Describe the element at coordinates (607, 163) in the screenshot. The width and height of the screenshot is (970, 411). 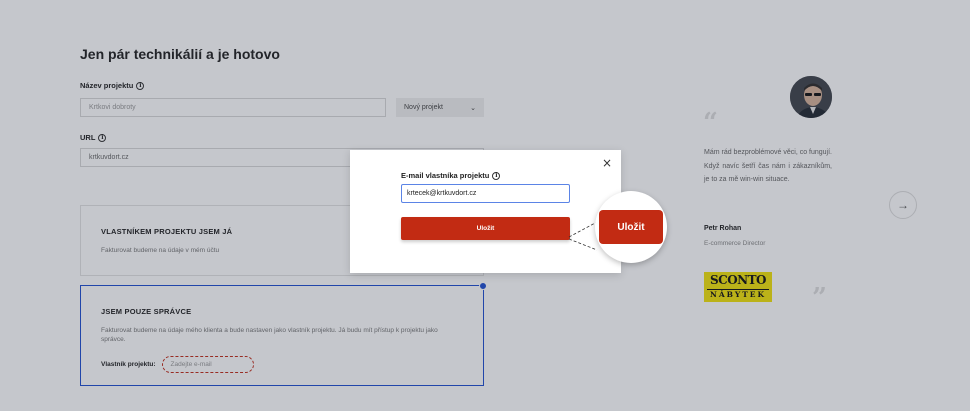
I see `close-icon: ×` at that location.